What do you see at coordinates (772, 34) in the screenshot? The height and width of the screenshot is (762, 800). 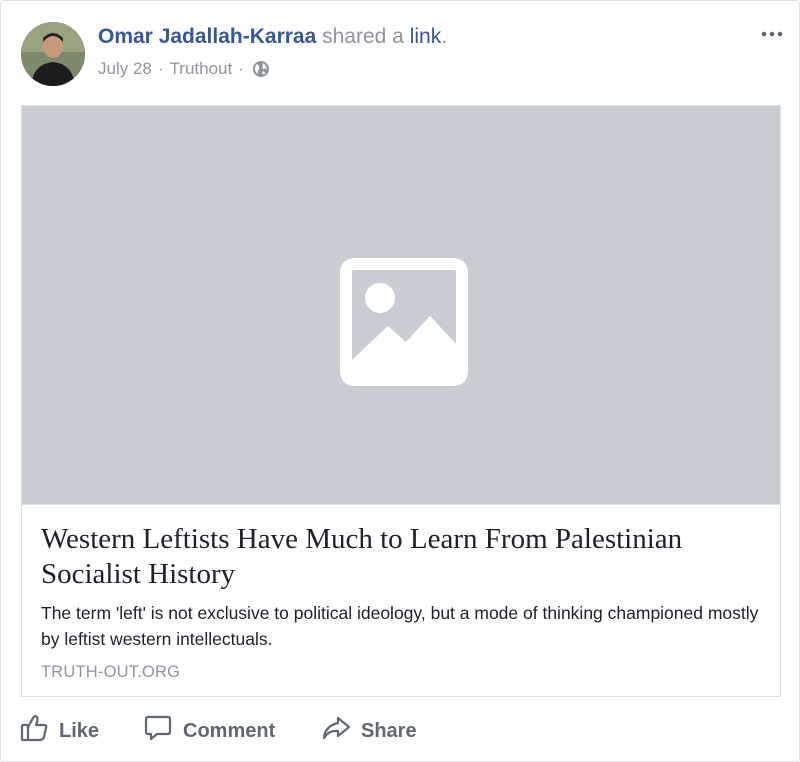 I see `more-options-icon` at bounding box center [772, 34].